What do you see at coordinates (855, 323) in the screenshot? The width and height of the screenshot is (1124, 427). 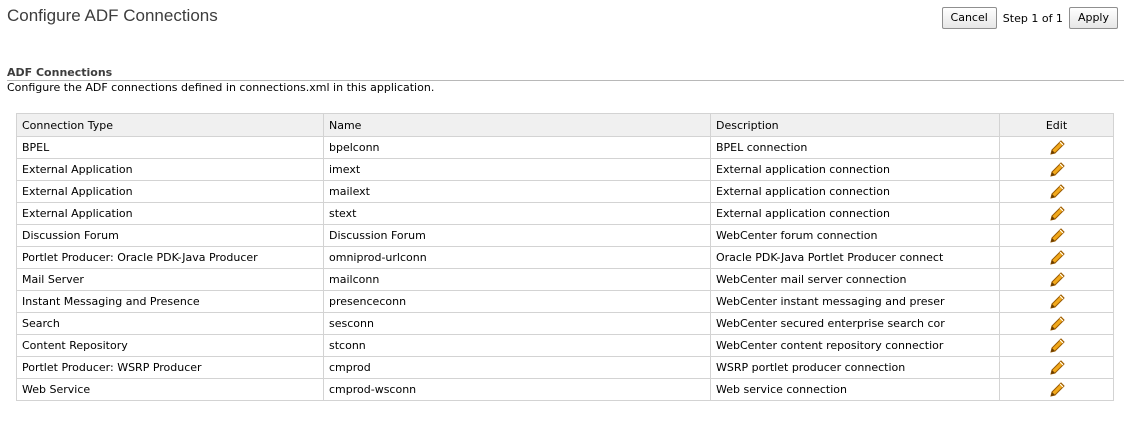 I see `cell-description: WebCenter secured enterprise search cor` at bounding box center [855, 323].